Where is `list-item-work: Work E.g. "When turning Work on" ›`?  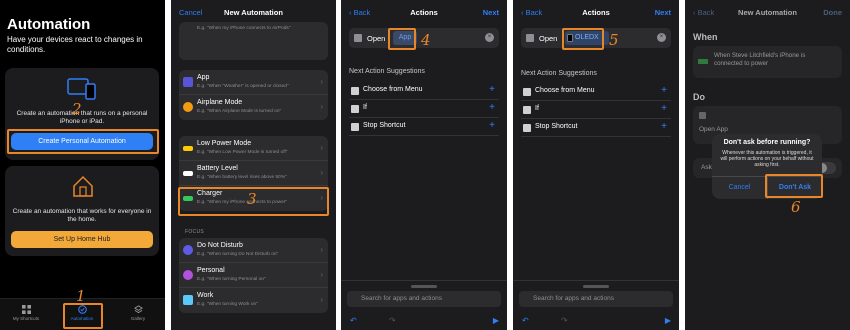 list-item-work: Work E.g. "When turning Work on" › is located at coordinates (253, 300).